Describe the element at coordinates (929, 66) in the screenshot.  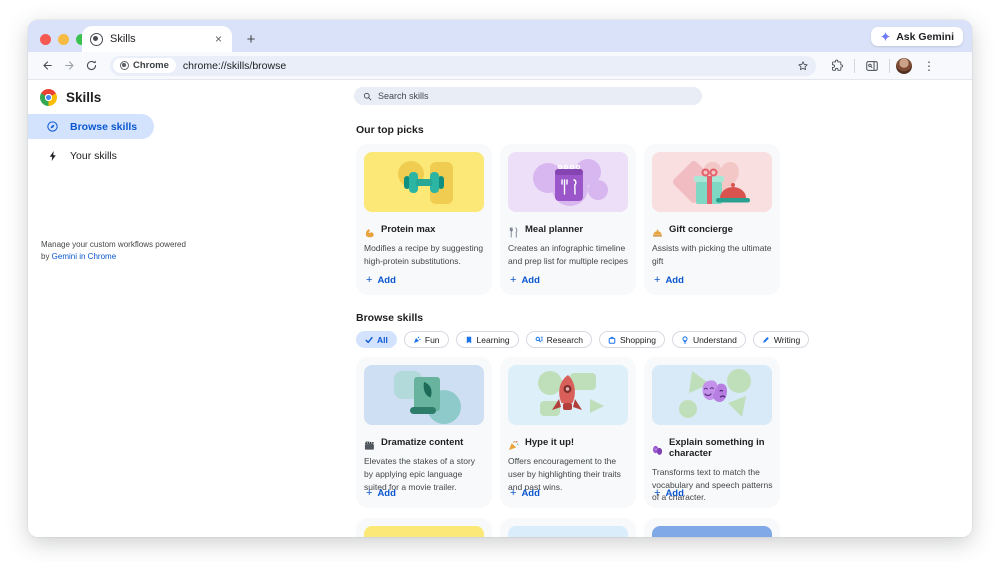
I see `menu-icon: ⋮` at that location.